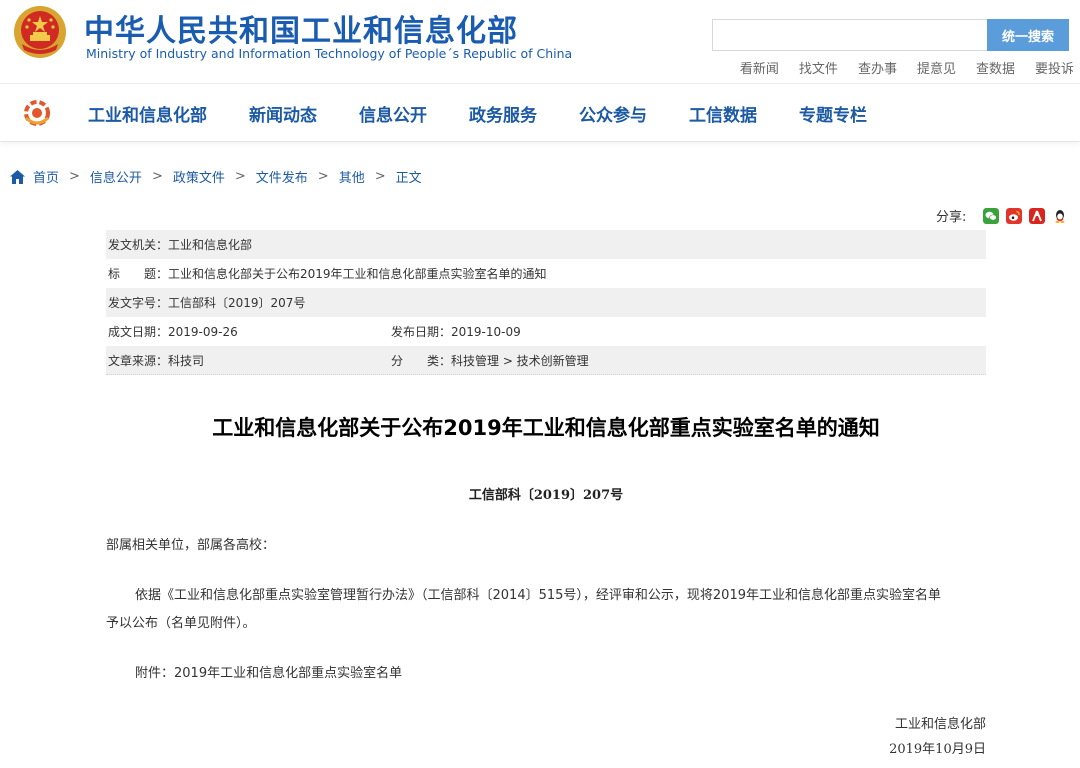 This screenshot has height=768, width=1080. Describe the element at coordinates (546, 244) in the screenshot. I see `meta-row-issuer: 发文机关：工业和信息化部` at that location.